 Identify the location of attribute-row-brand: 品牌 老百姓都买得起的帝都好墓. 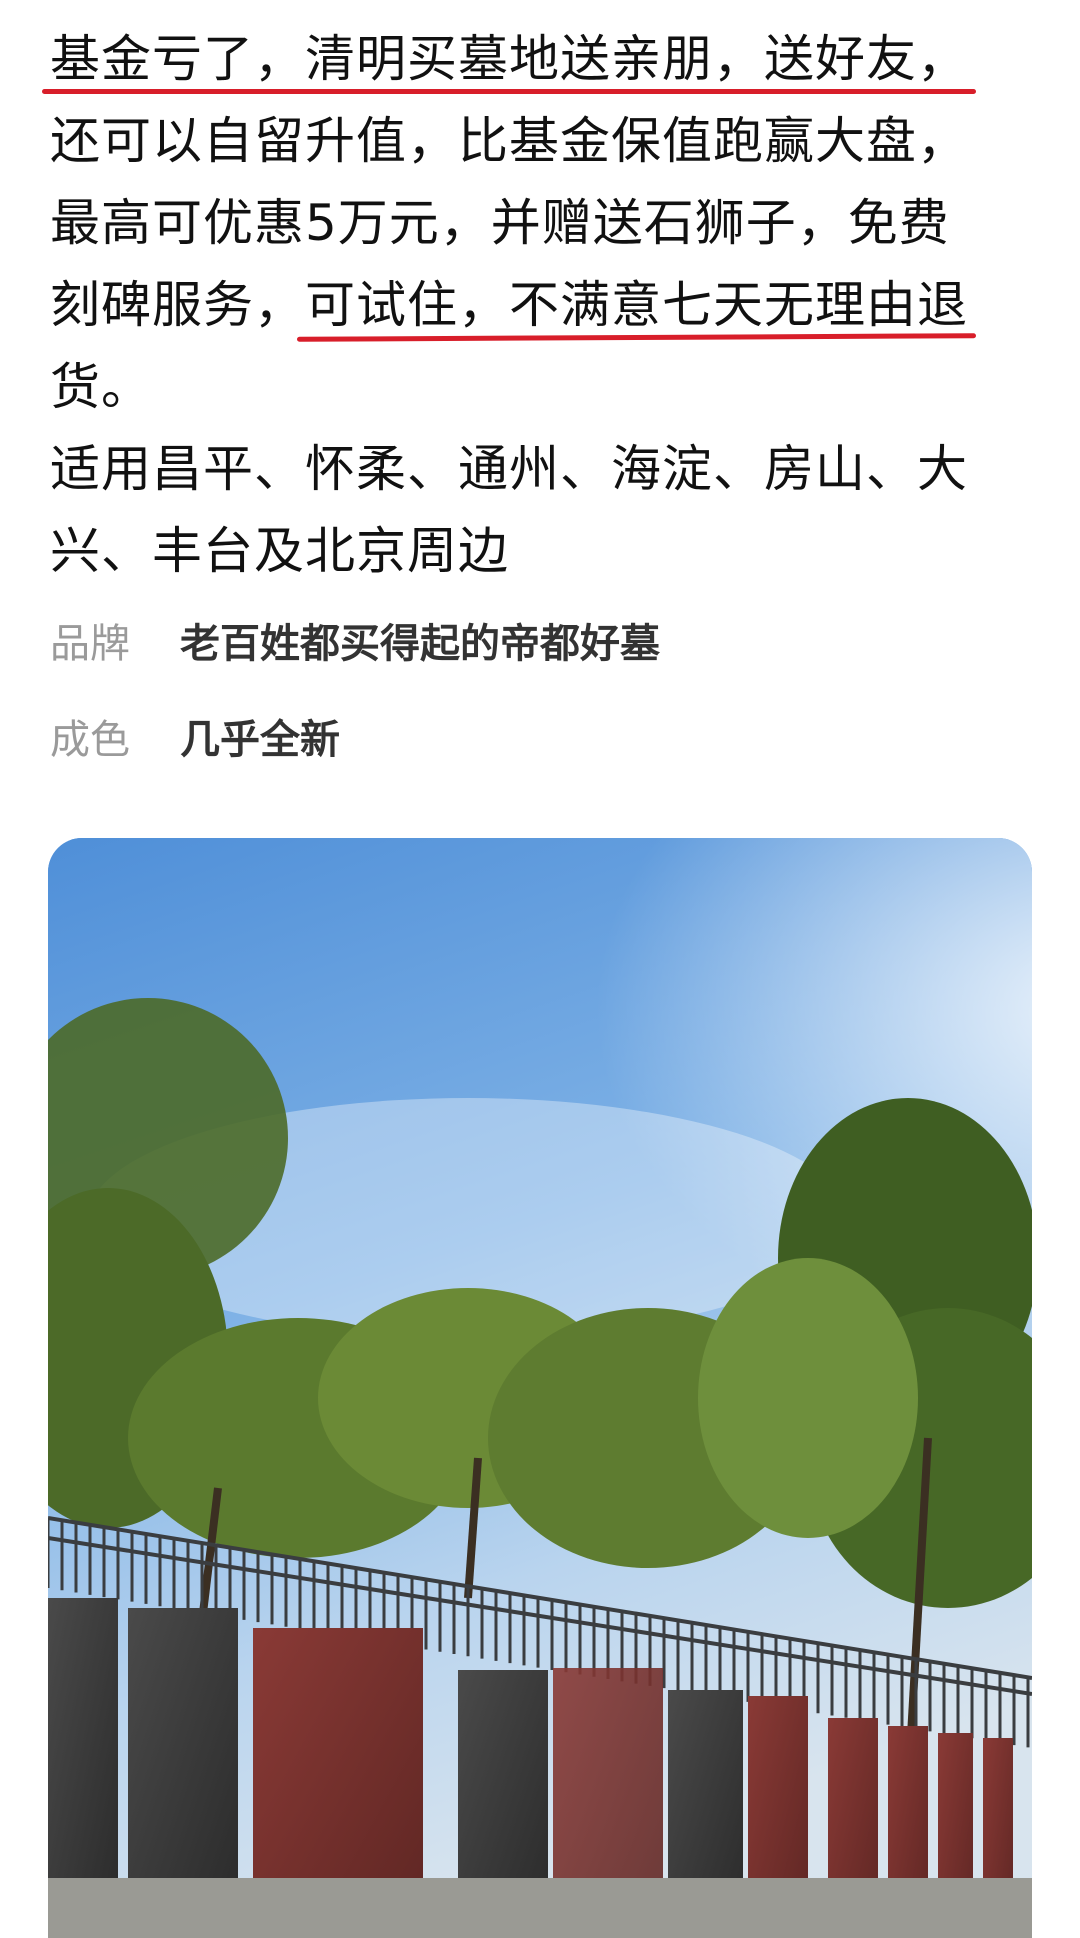
(355, 644).